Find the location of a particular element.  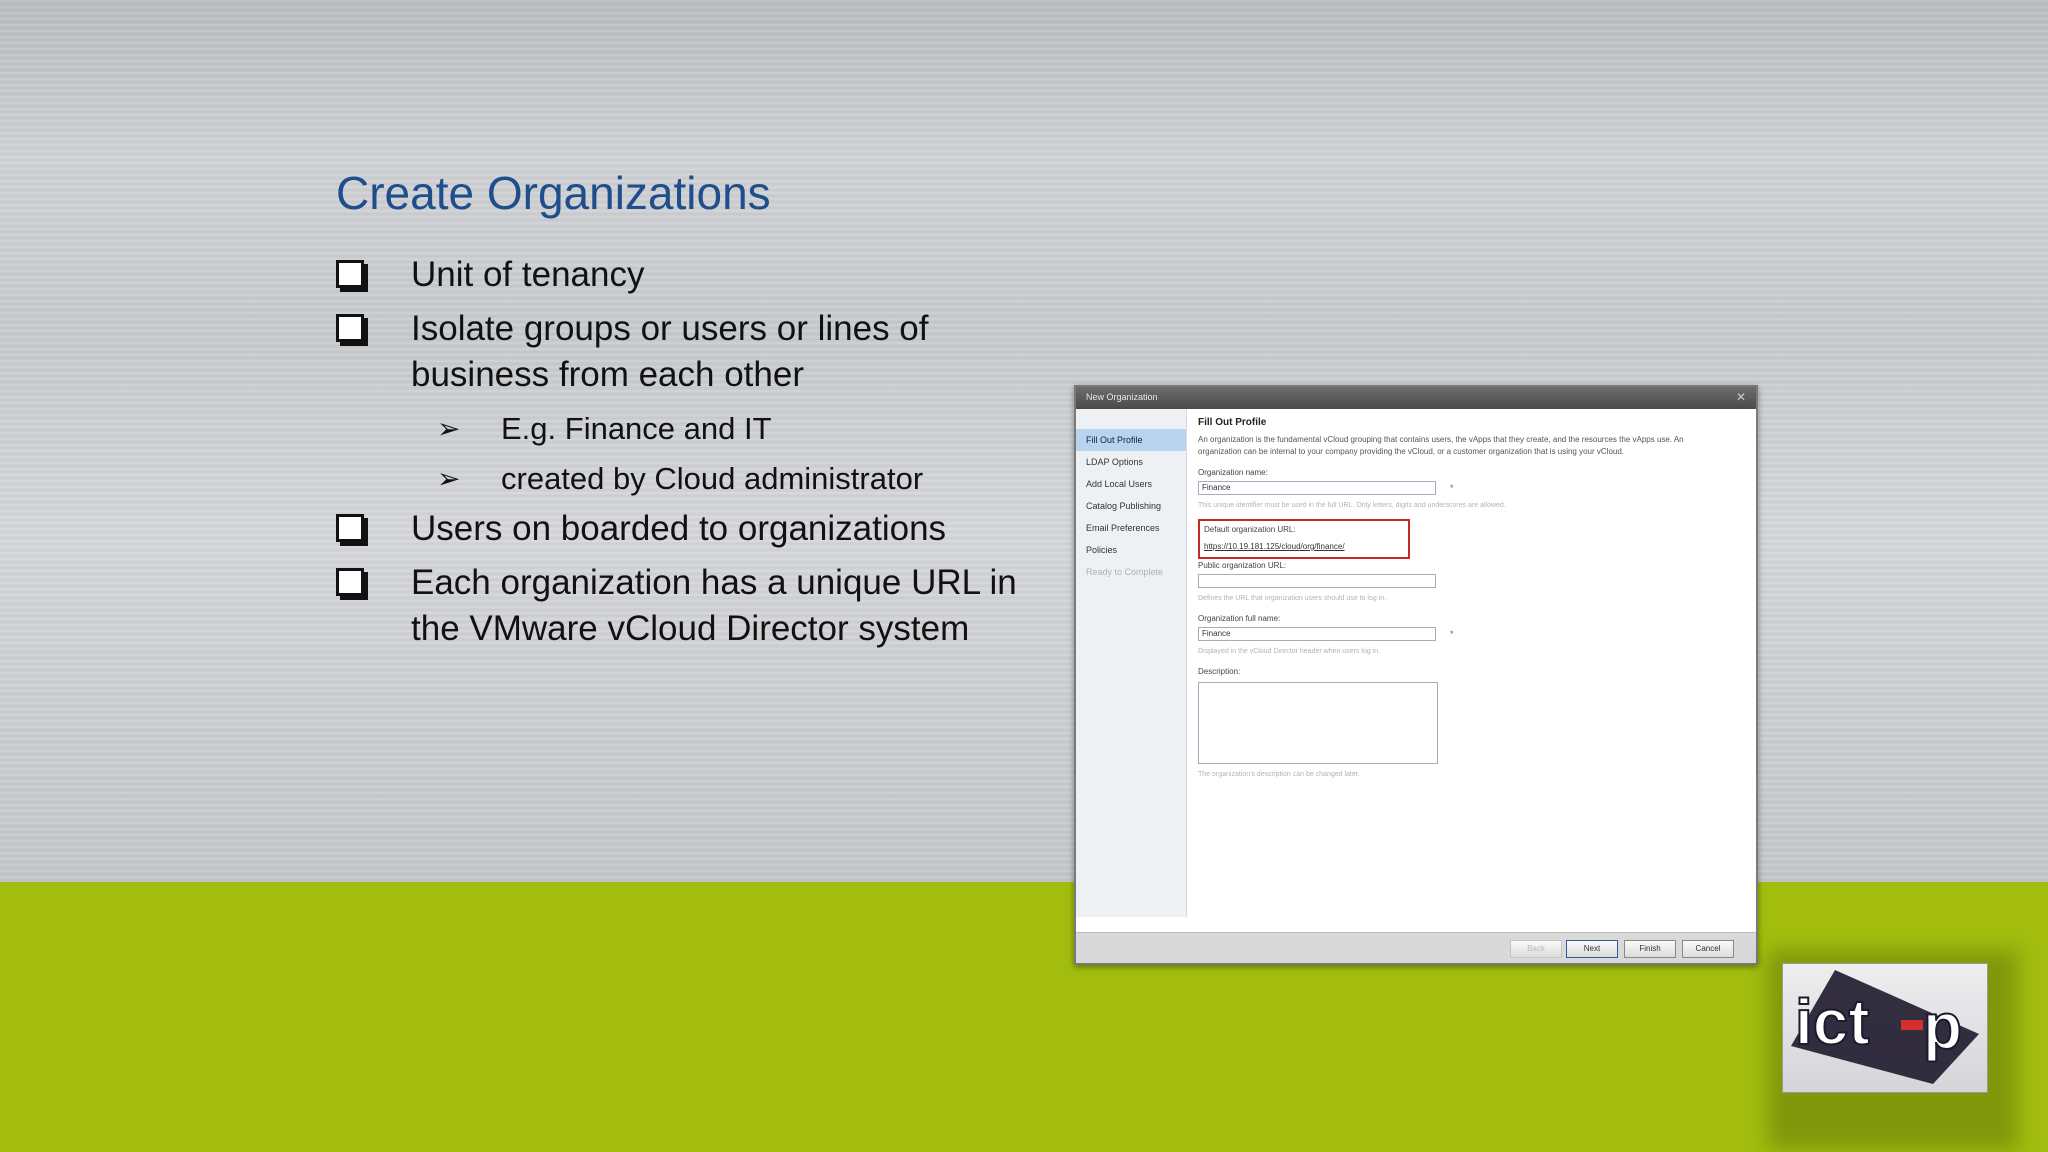

finish-button: Finish is located at coordinates (1650, 949).